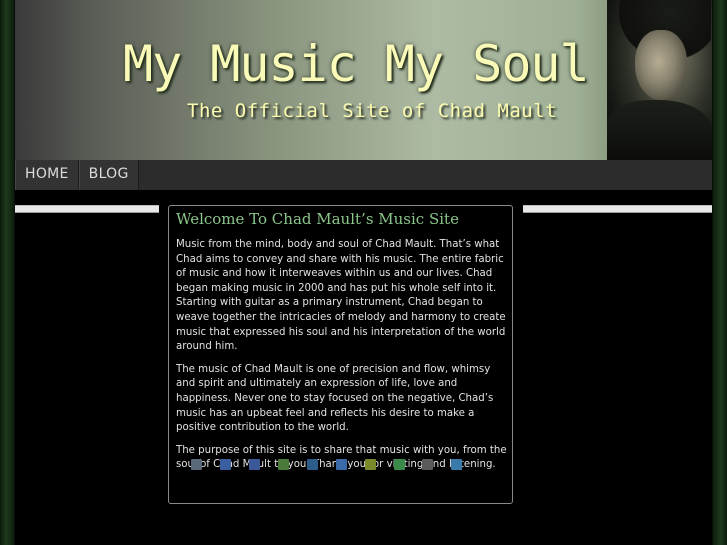  Describe the element at coordinates (399, 464) in the screenshot. I see `stumbleupon-icon` at that location.